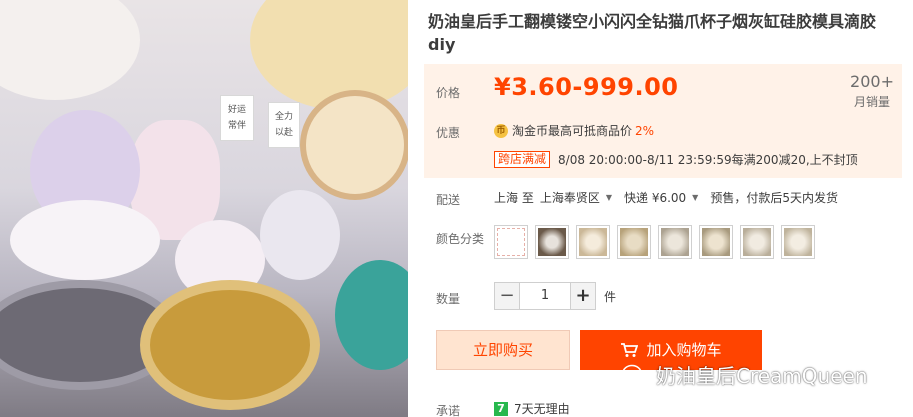 The image size is (913, 417). What do you see at coordinates (655, 197) in the screenshot?
I see `ship-fee-select: 快递 ¥6.00` at bounding box center [655, 197].